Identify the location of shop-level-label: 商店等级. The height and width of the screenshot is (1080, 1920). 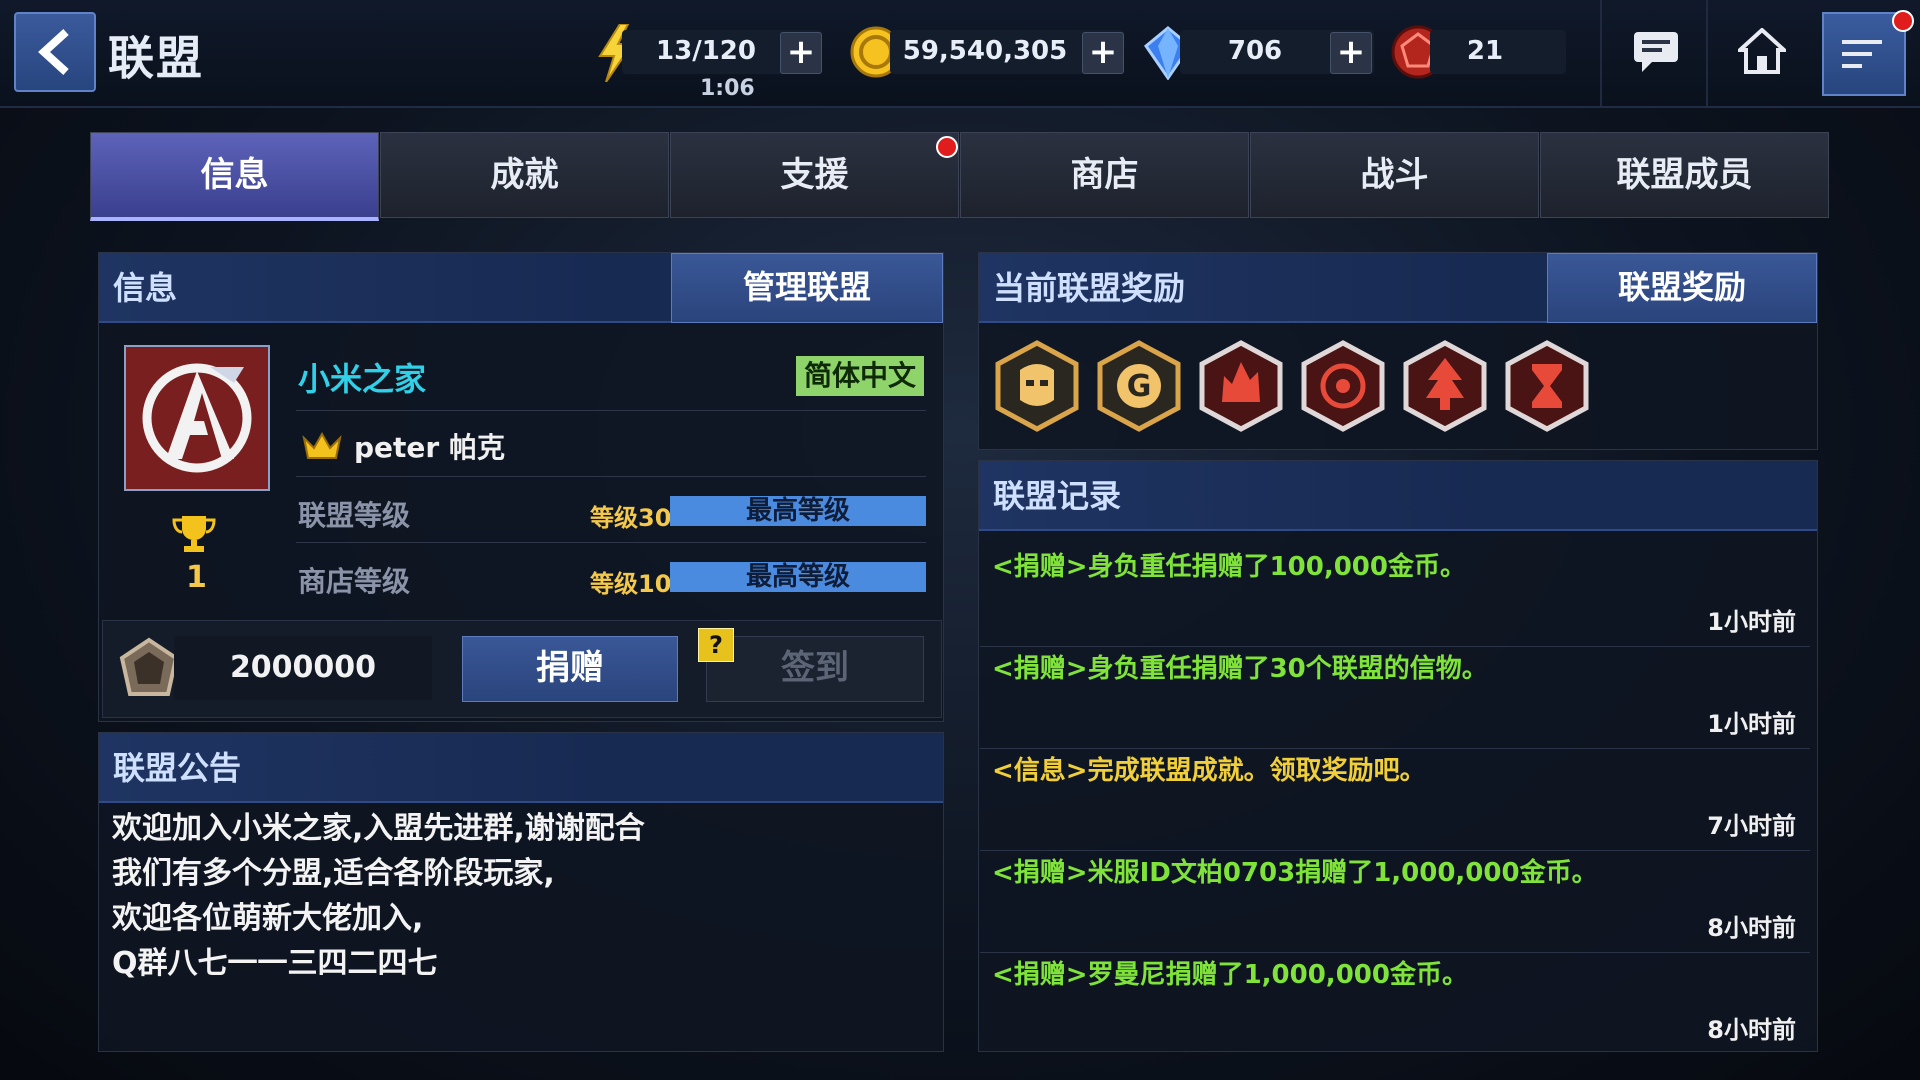
(354, 581).